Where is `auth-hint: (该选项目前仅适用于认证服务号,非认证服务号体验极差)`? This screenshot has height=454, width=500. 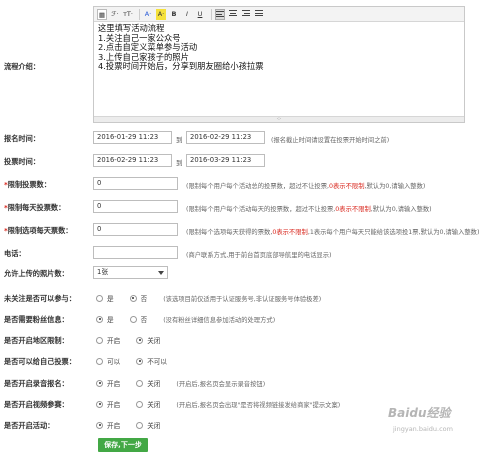 auth-hint: (该选项目前仅适用于认证服务号,非认证服务号体验极差) is located at coordinates (242, 299).